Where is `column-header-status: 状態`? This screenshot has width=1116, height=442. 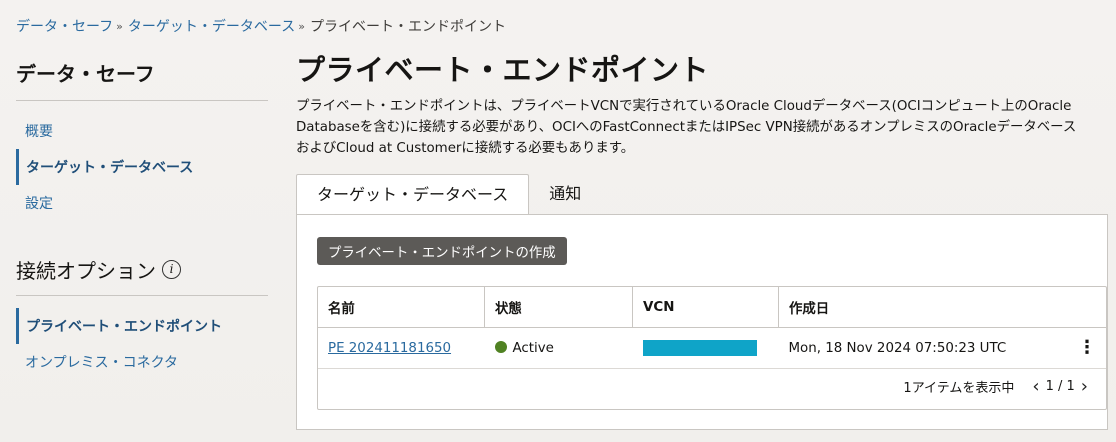
column-header-status: 状態 is located at coordinates (558, 307).